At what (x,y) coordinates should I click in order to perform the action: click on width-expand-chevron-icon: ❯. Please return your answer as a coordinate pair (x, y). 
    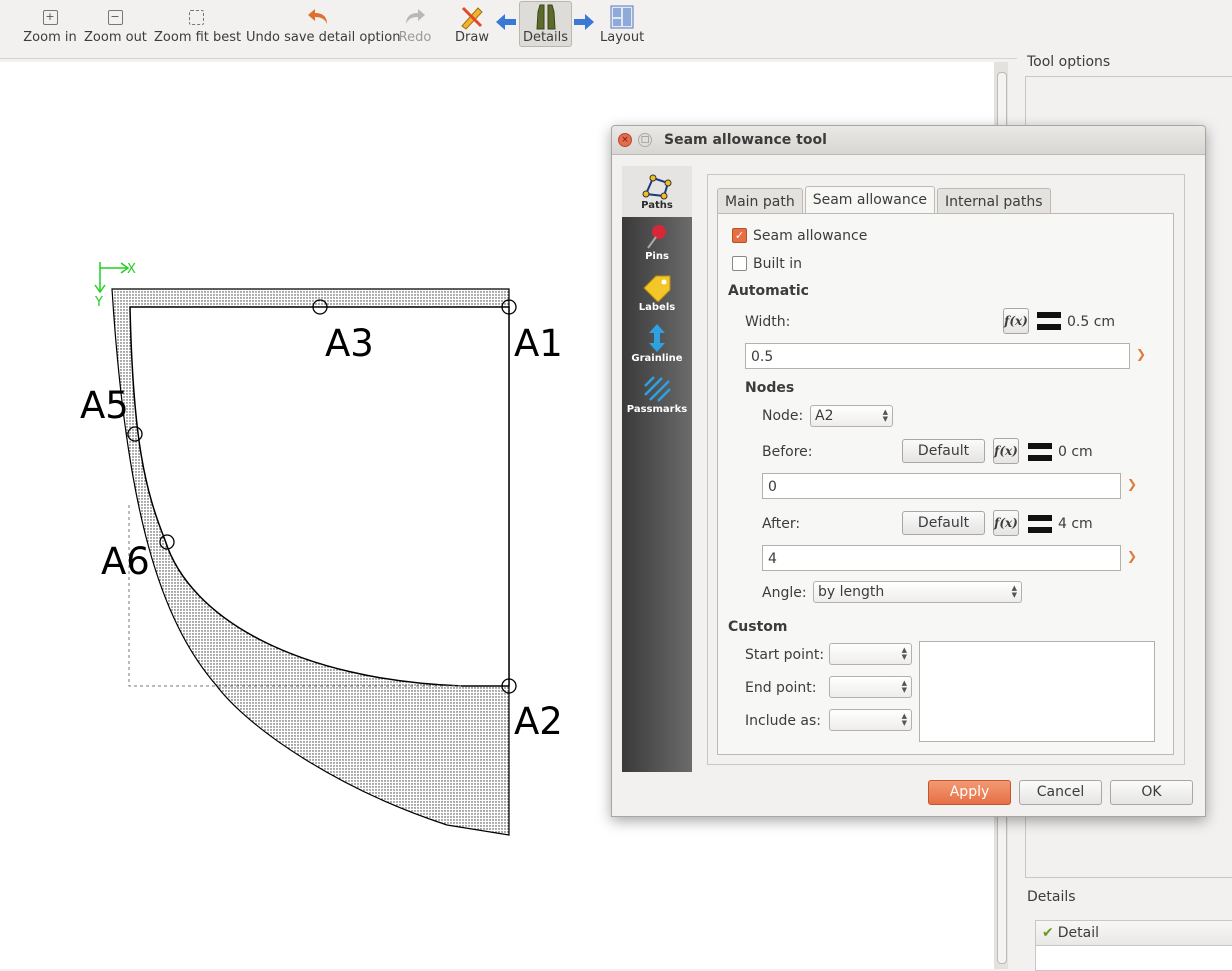
    Looking at the image, I should click on (1141, 354).